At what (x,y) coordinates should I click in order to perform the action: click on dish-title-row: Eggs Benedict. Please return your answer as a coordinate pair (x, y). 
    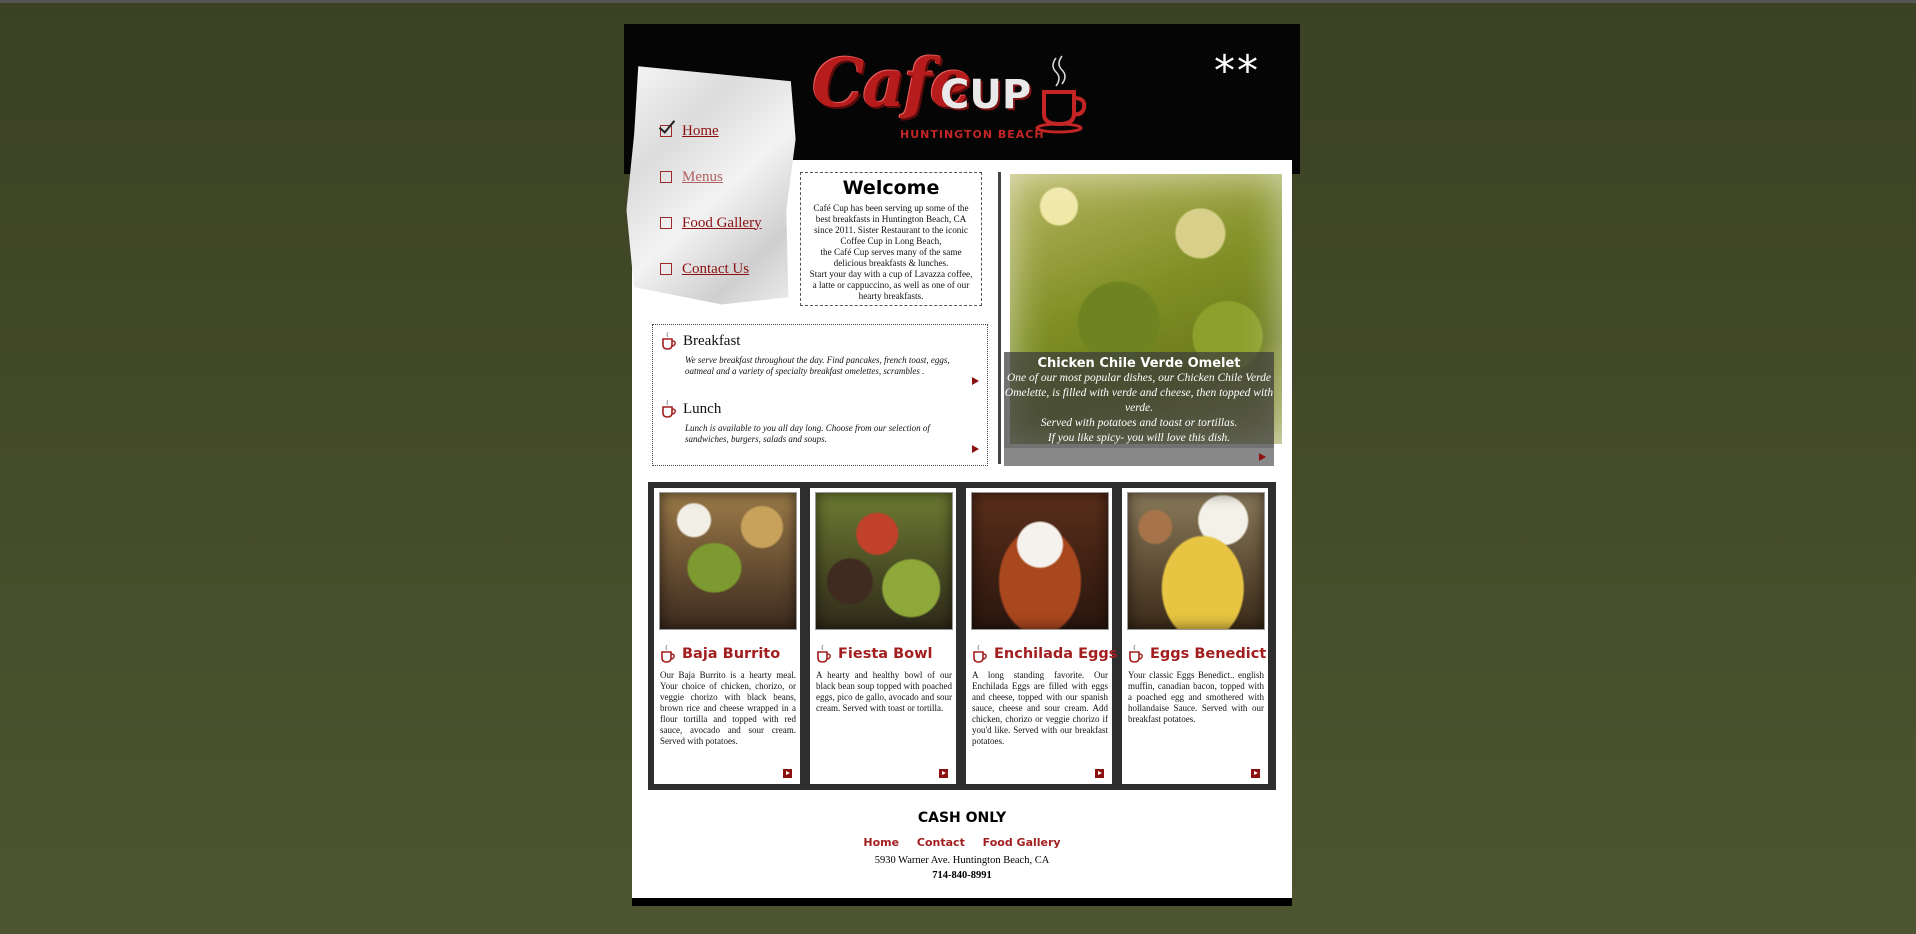
    Looking at the image, I should click on (1197, 654).